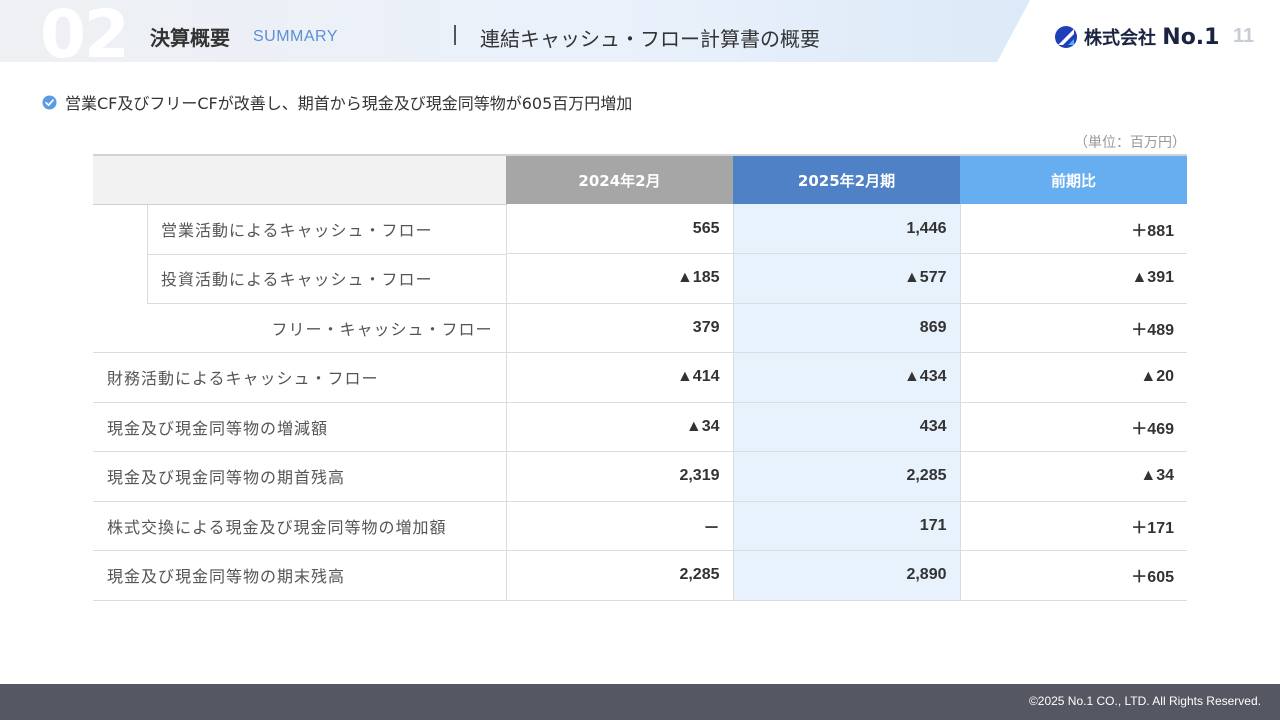 The width and height of the screenshot is (1280, 720). I want to click on value-diff: ＋171, so click(1073, 526).